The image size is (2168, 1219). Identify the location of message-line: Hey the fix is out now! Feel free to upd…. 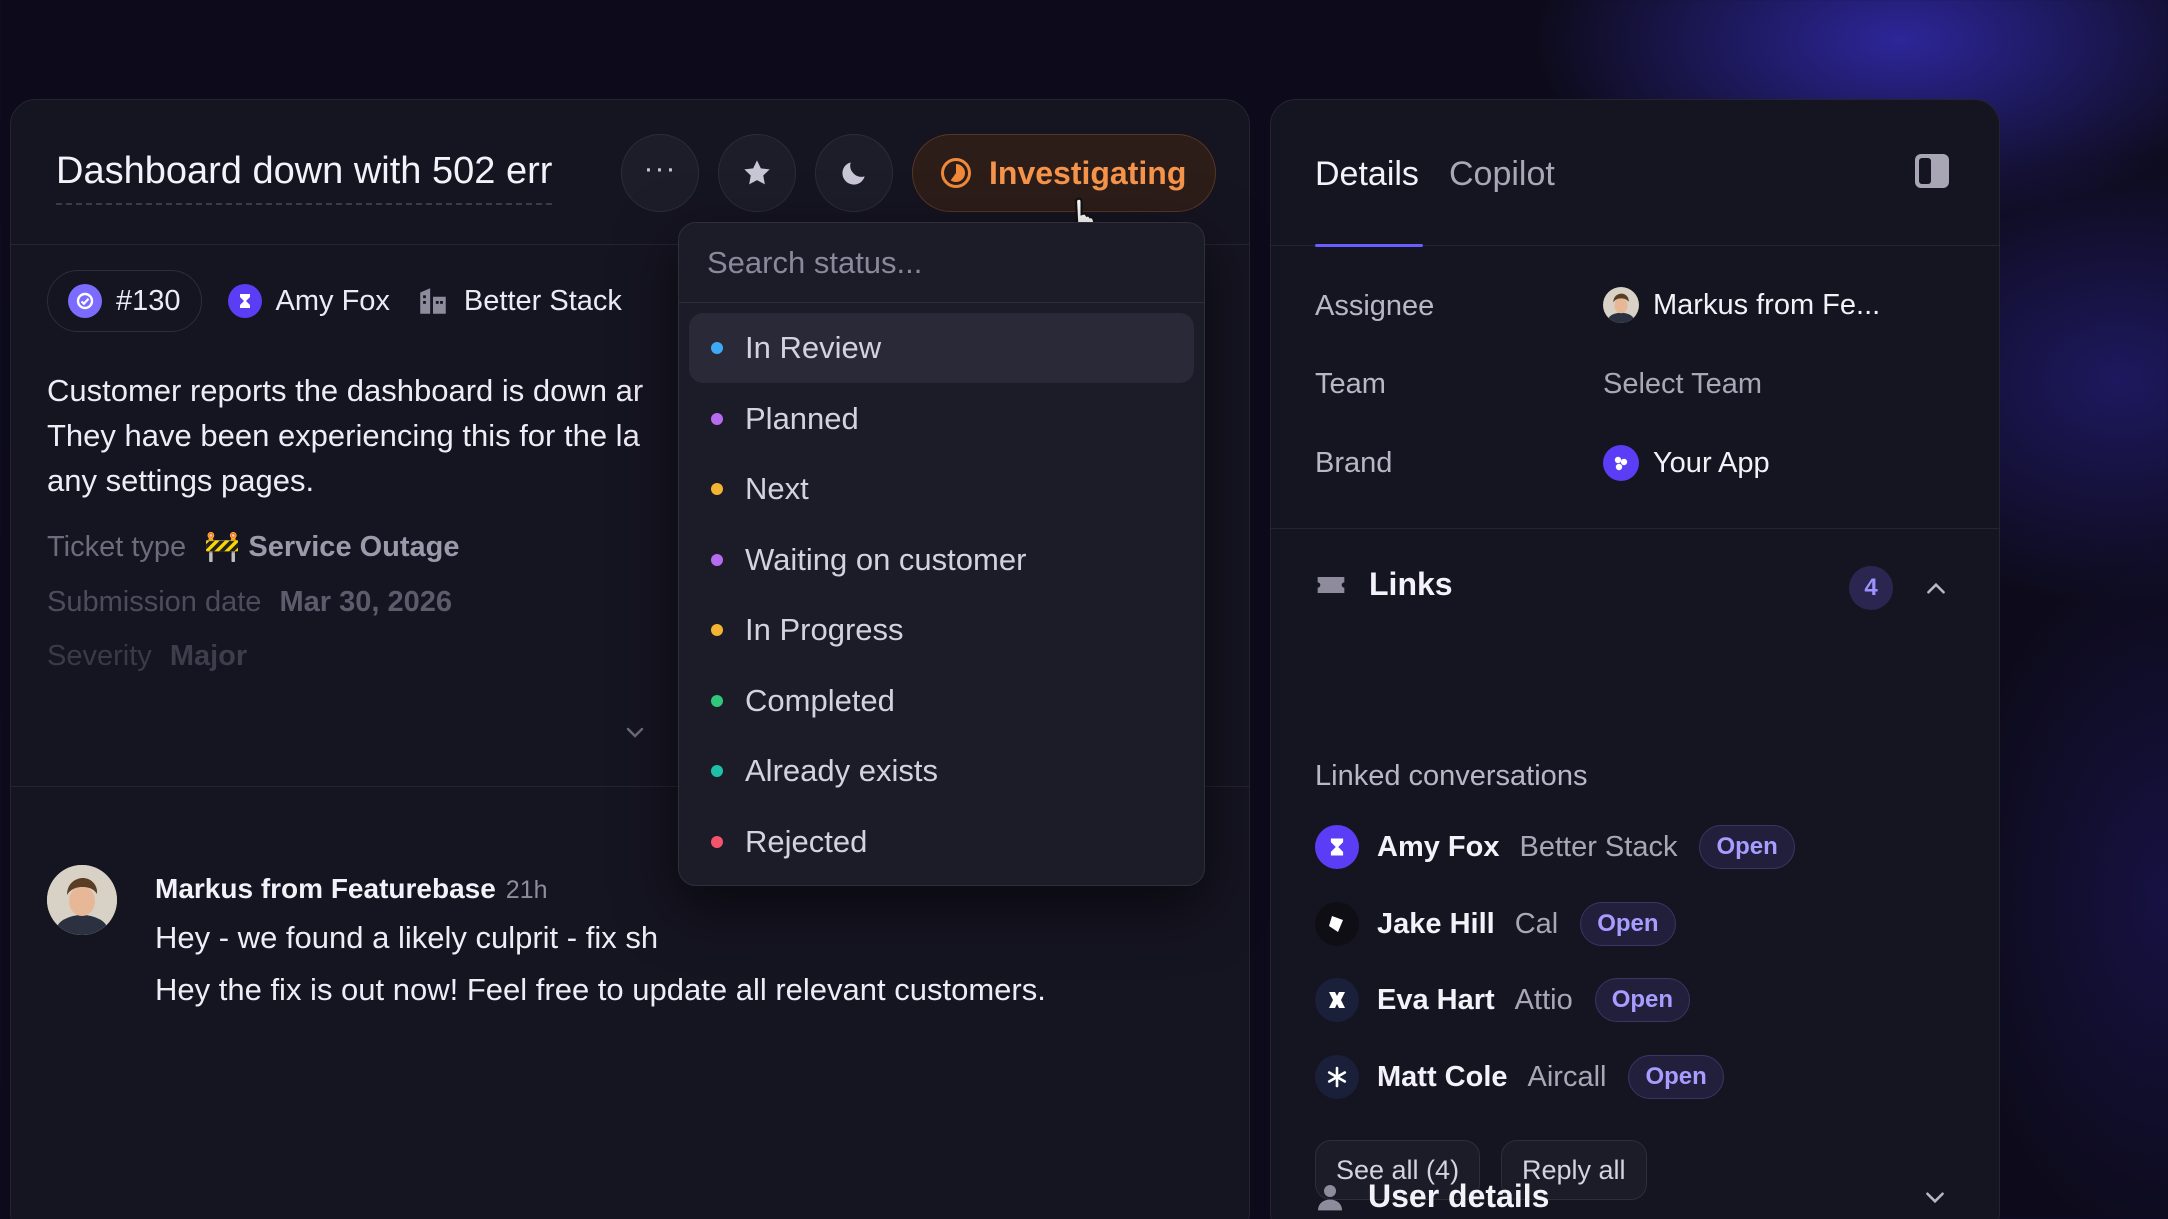
(600, 989).